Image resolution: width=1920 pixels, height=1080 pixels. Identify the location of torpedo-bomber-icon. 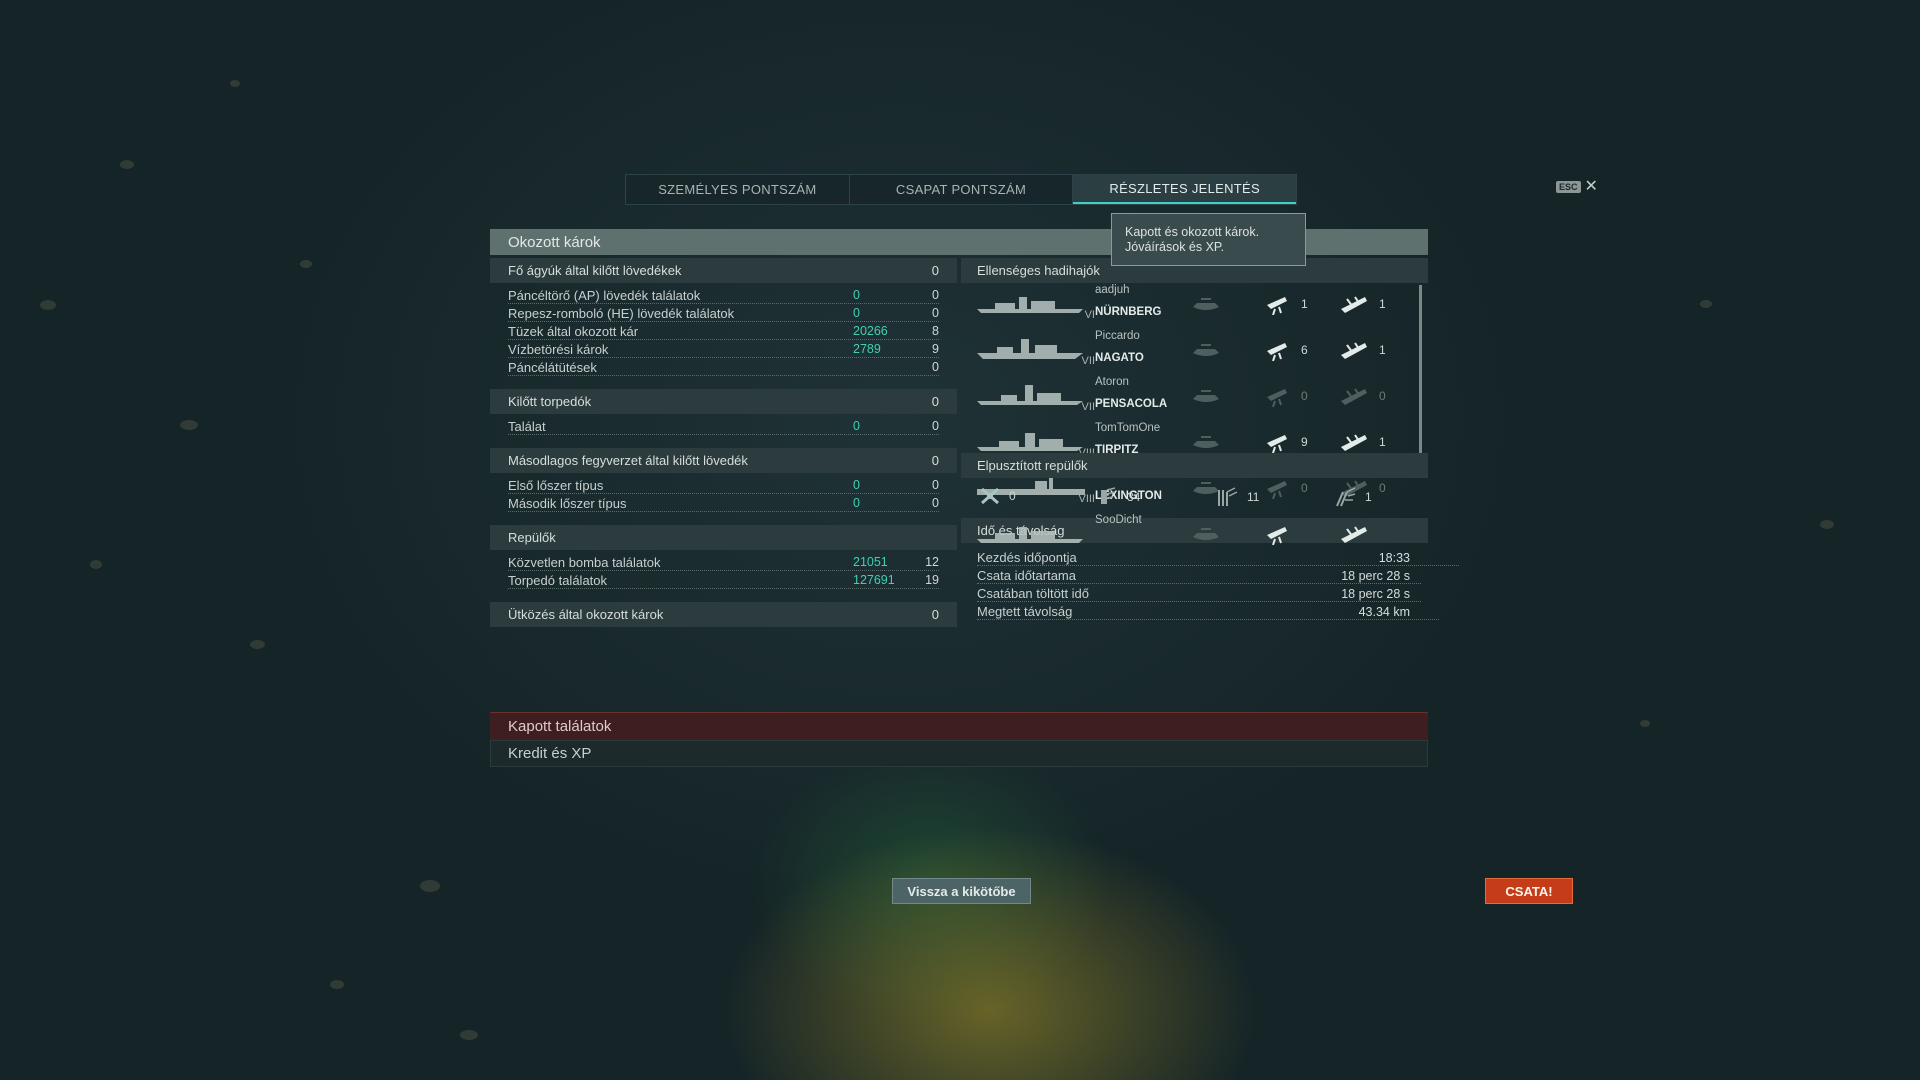
(1228, 496).